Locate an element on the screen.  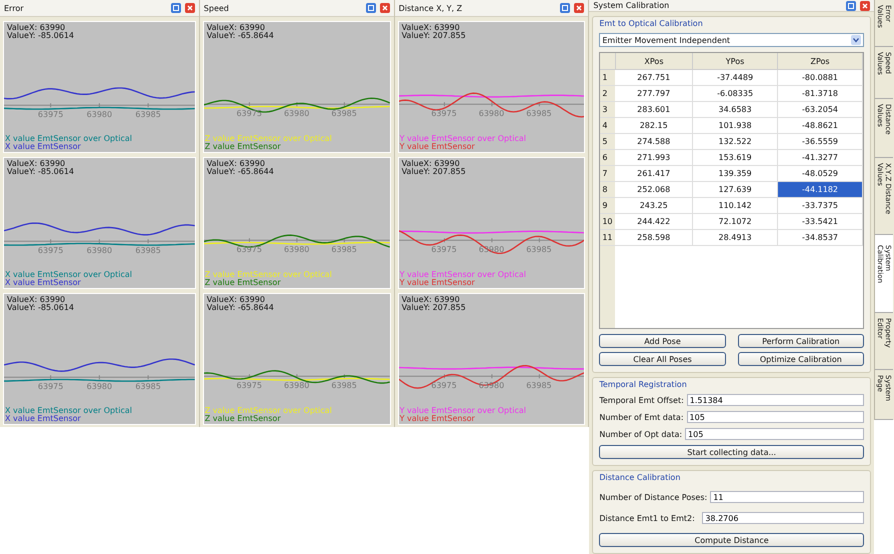
table-cell: 274.588 is located at coordinates (654, 142).